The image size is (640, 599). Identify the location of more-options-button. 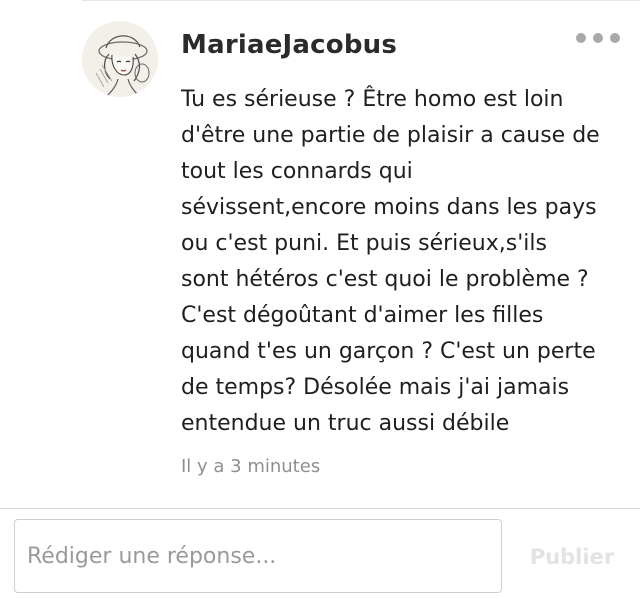
(598, 38).